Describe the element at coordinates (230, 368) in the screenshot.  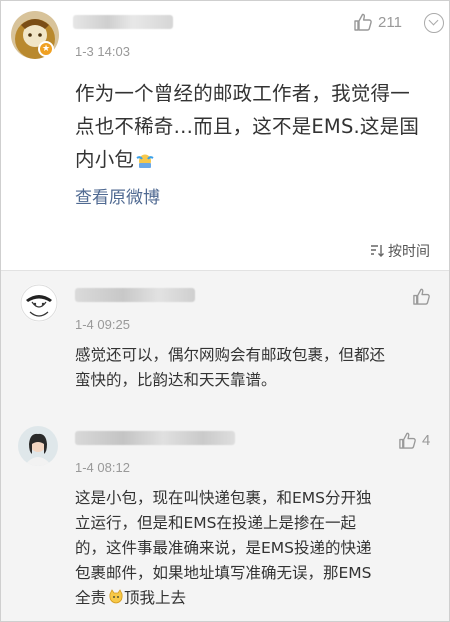
I see `comment-text: 感觉还可以，偶尔网购会有邮政包裹，但都还 蛮快的，比韵达和天天靠谱。` at that location.